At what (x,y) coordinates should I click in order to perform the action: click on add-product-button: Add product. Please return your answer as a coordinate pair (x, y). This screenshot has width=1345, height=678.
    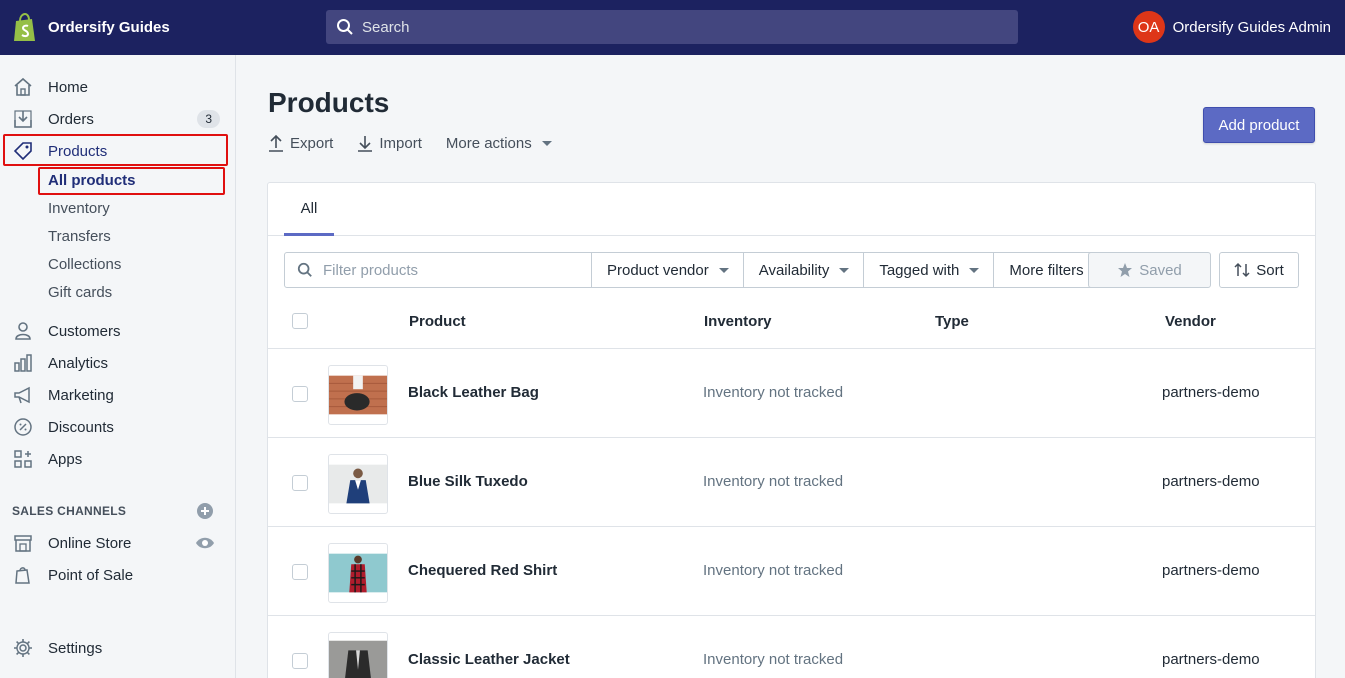
    Looking at the image, I should click on (1259, 125).